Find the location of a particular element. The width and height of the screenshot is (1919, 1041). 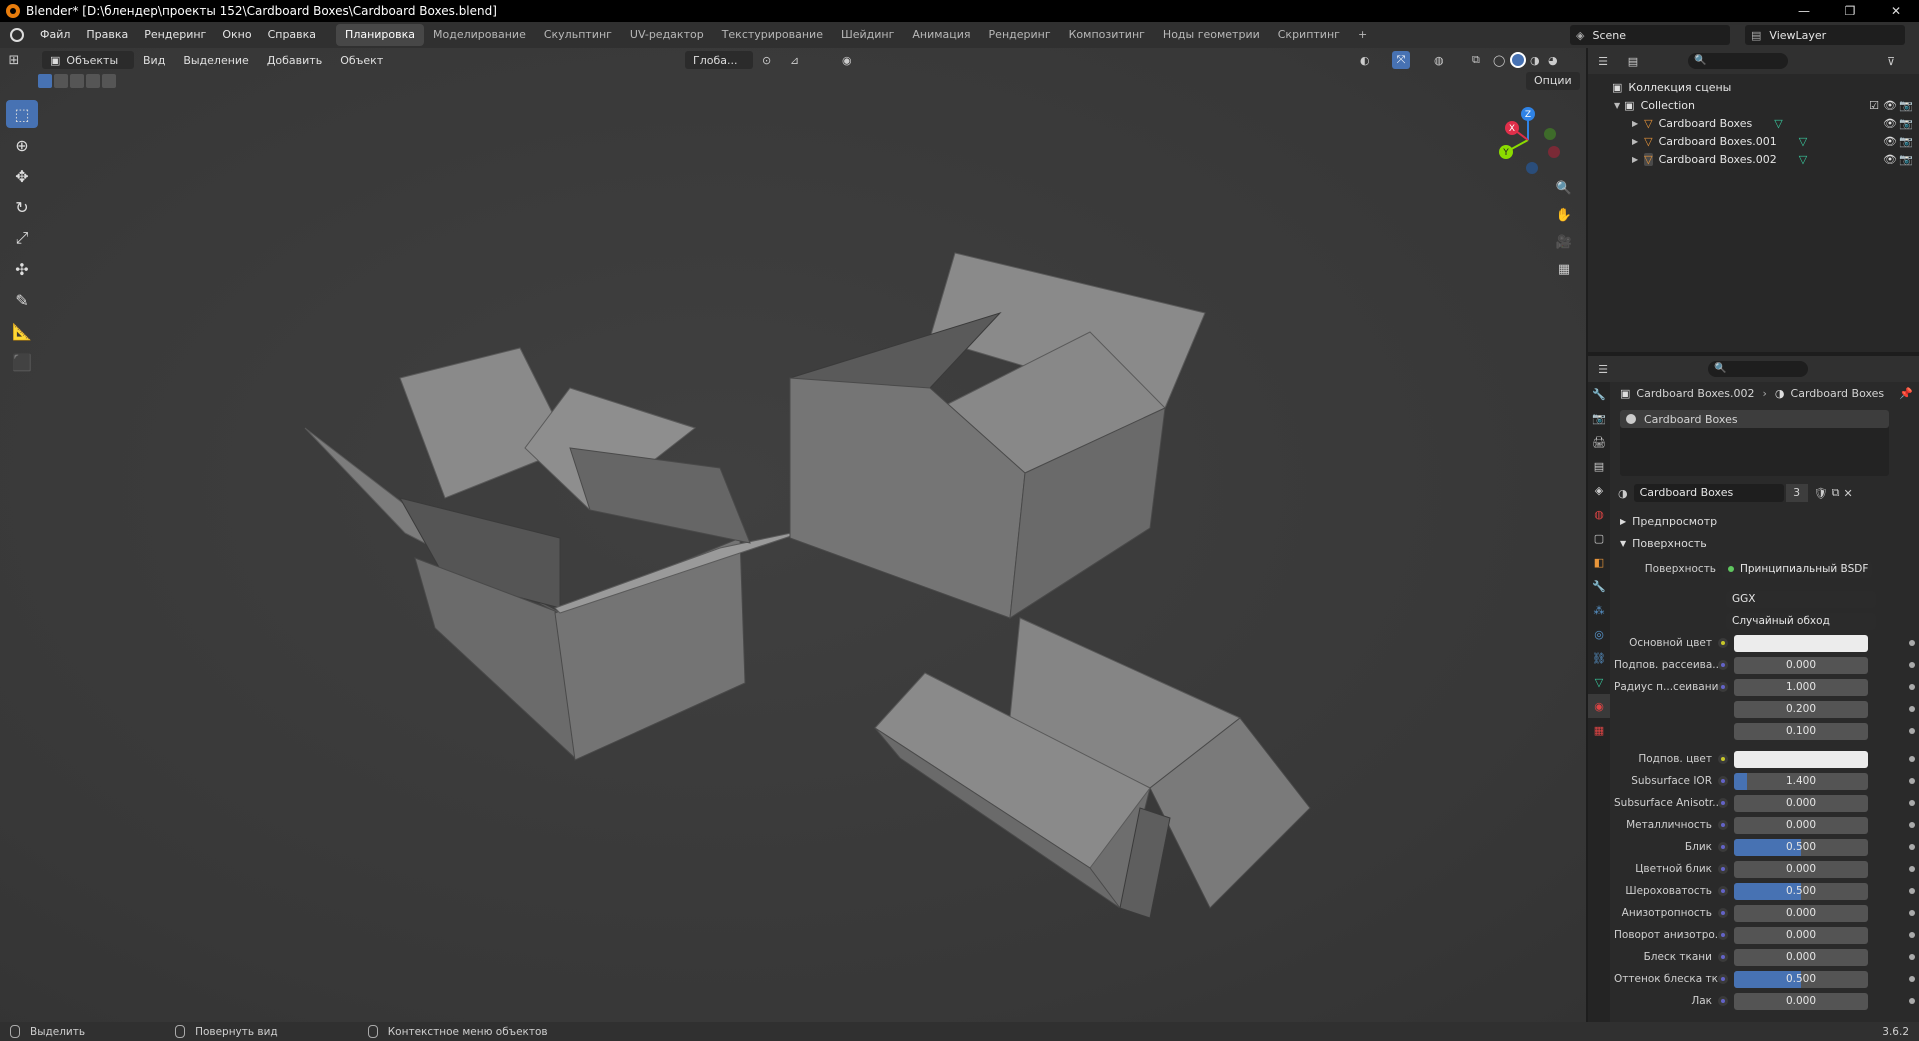

menu-window: Окно is located at coordinates (236, 35).